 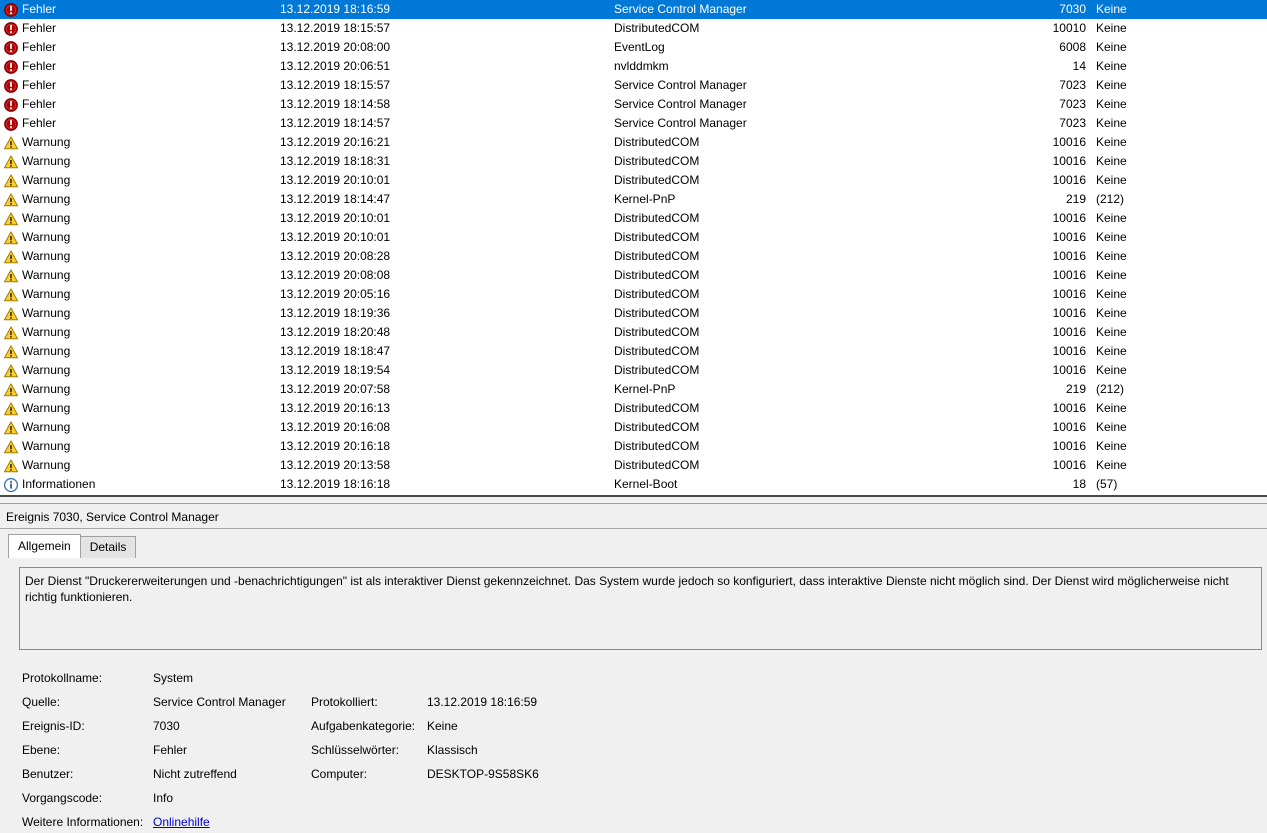 I want to click on information-icon, so click(x=11, y=485).